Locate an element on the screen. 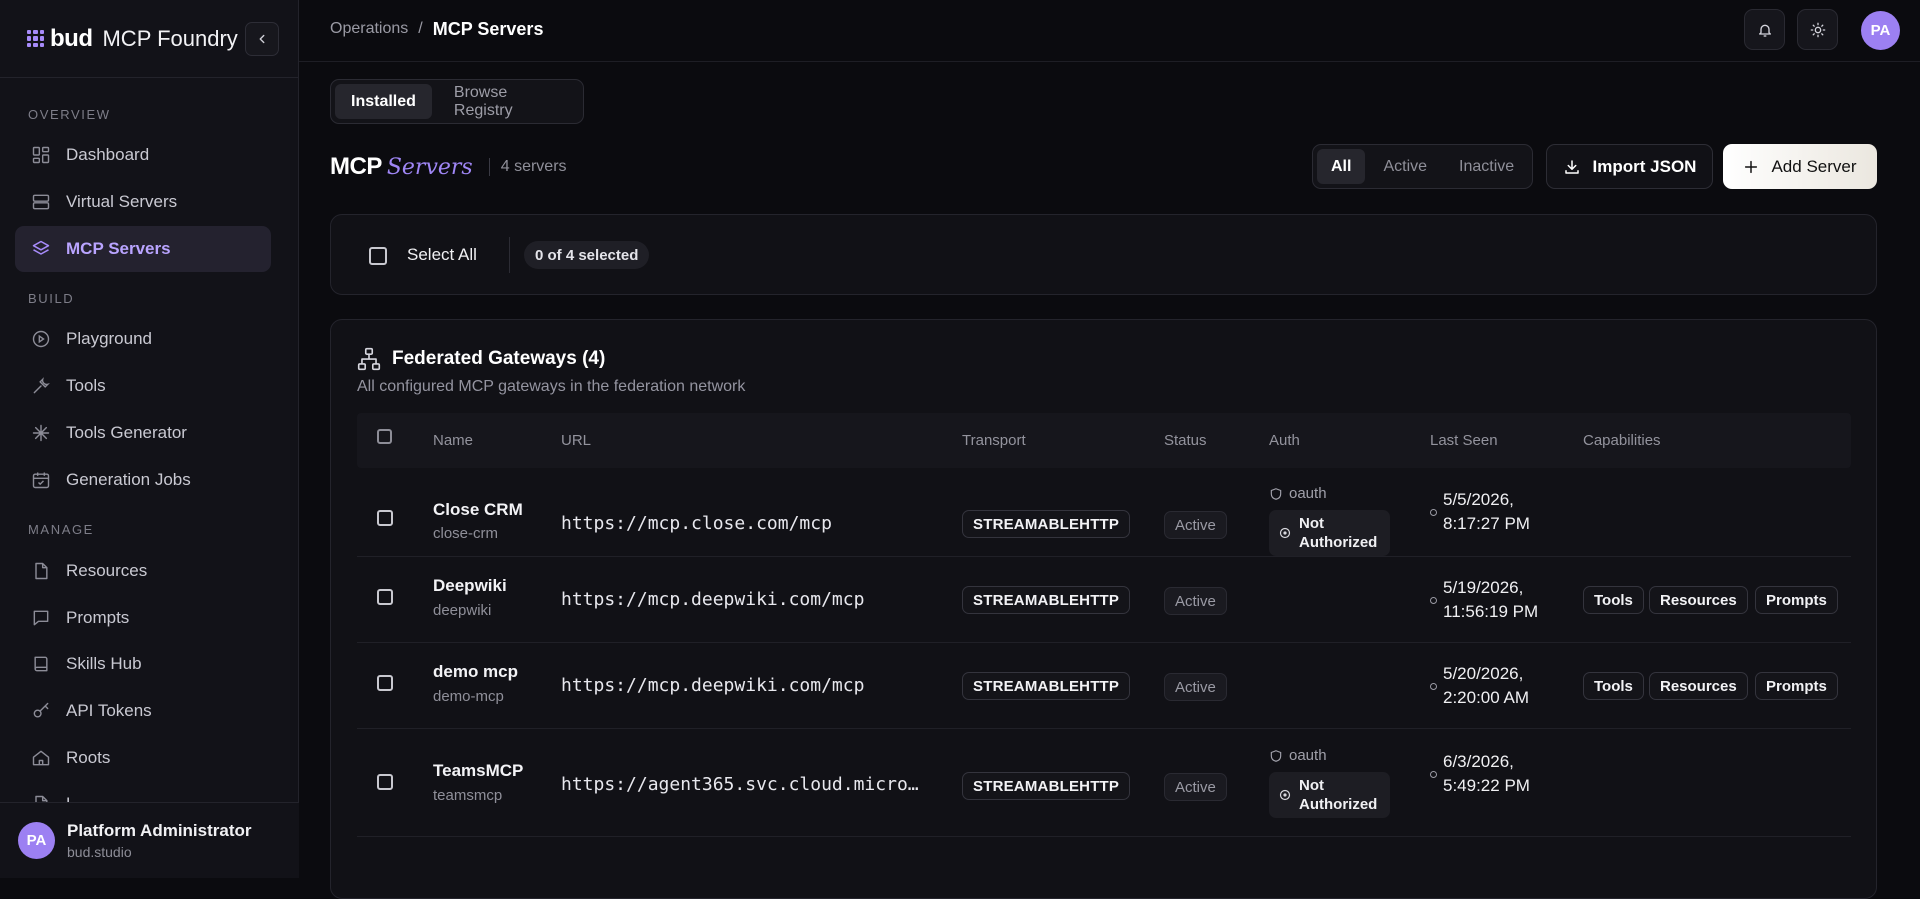  user-name: Platform Administrator is located at coordinates (159, 830).